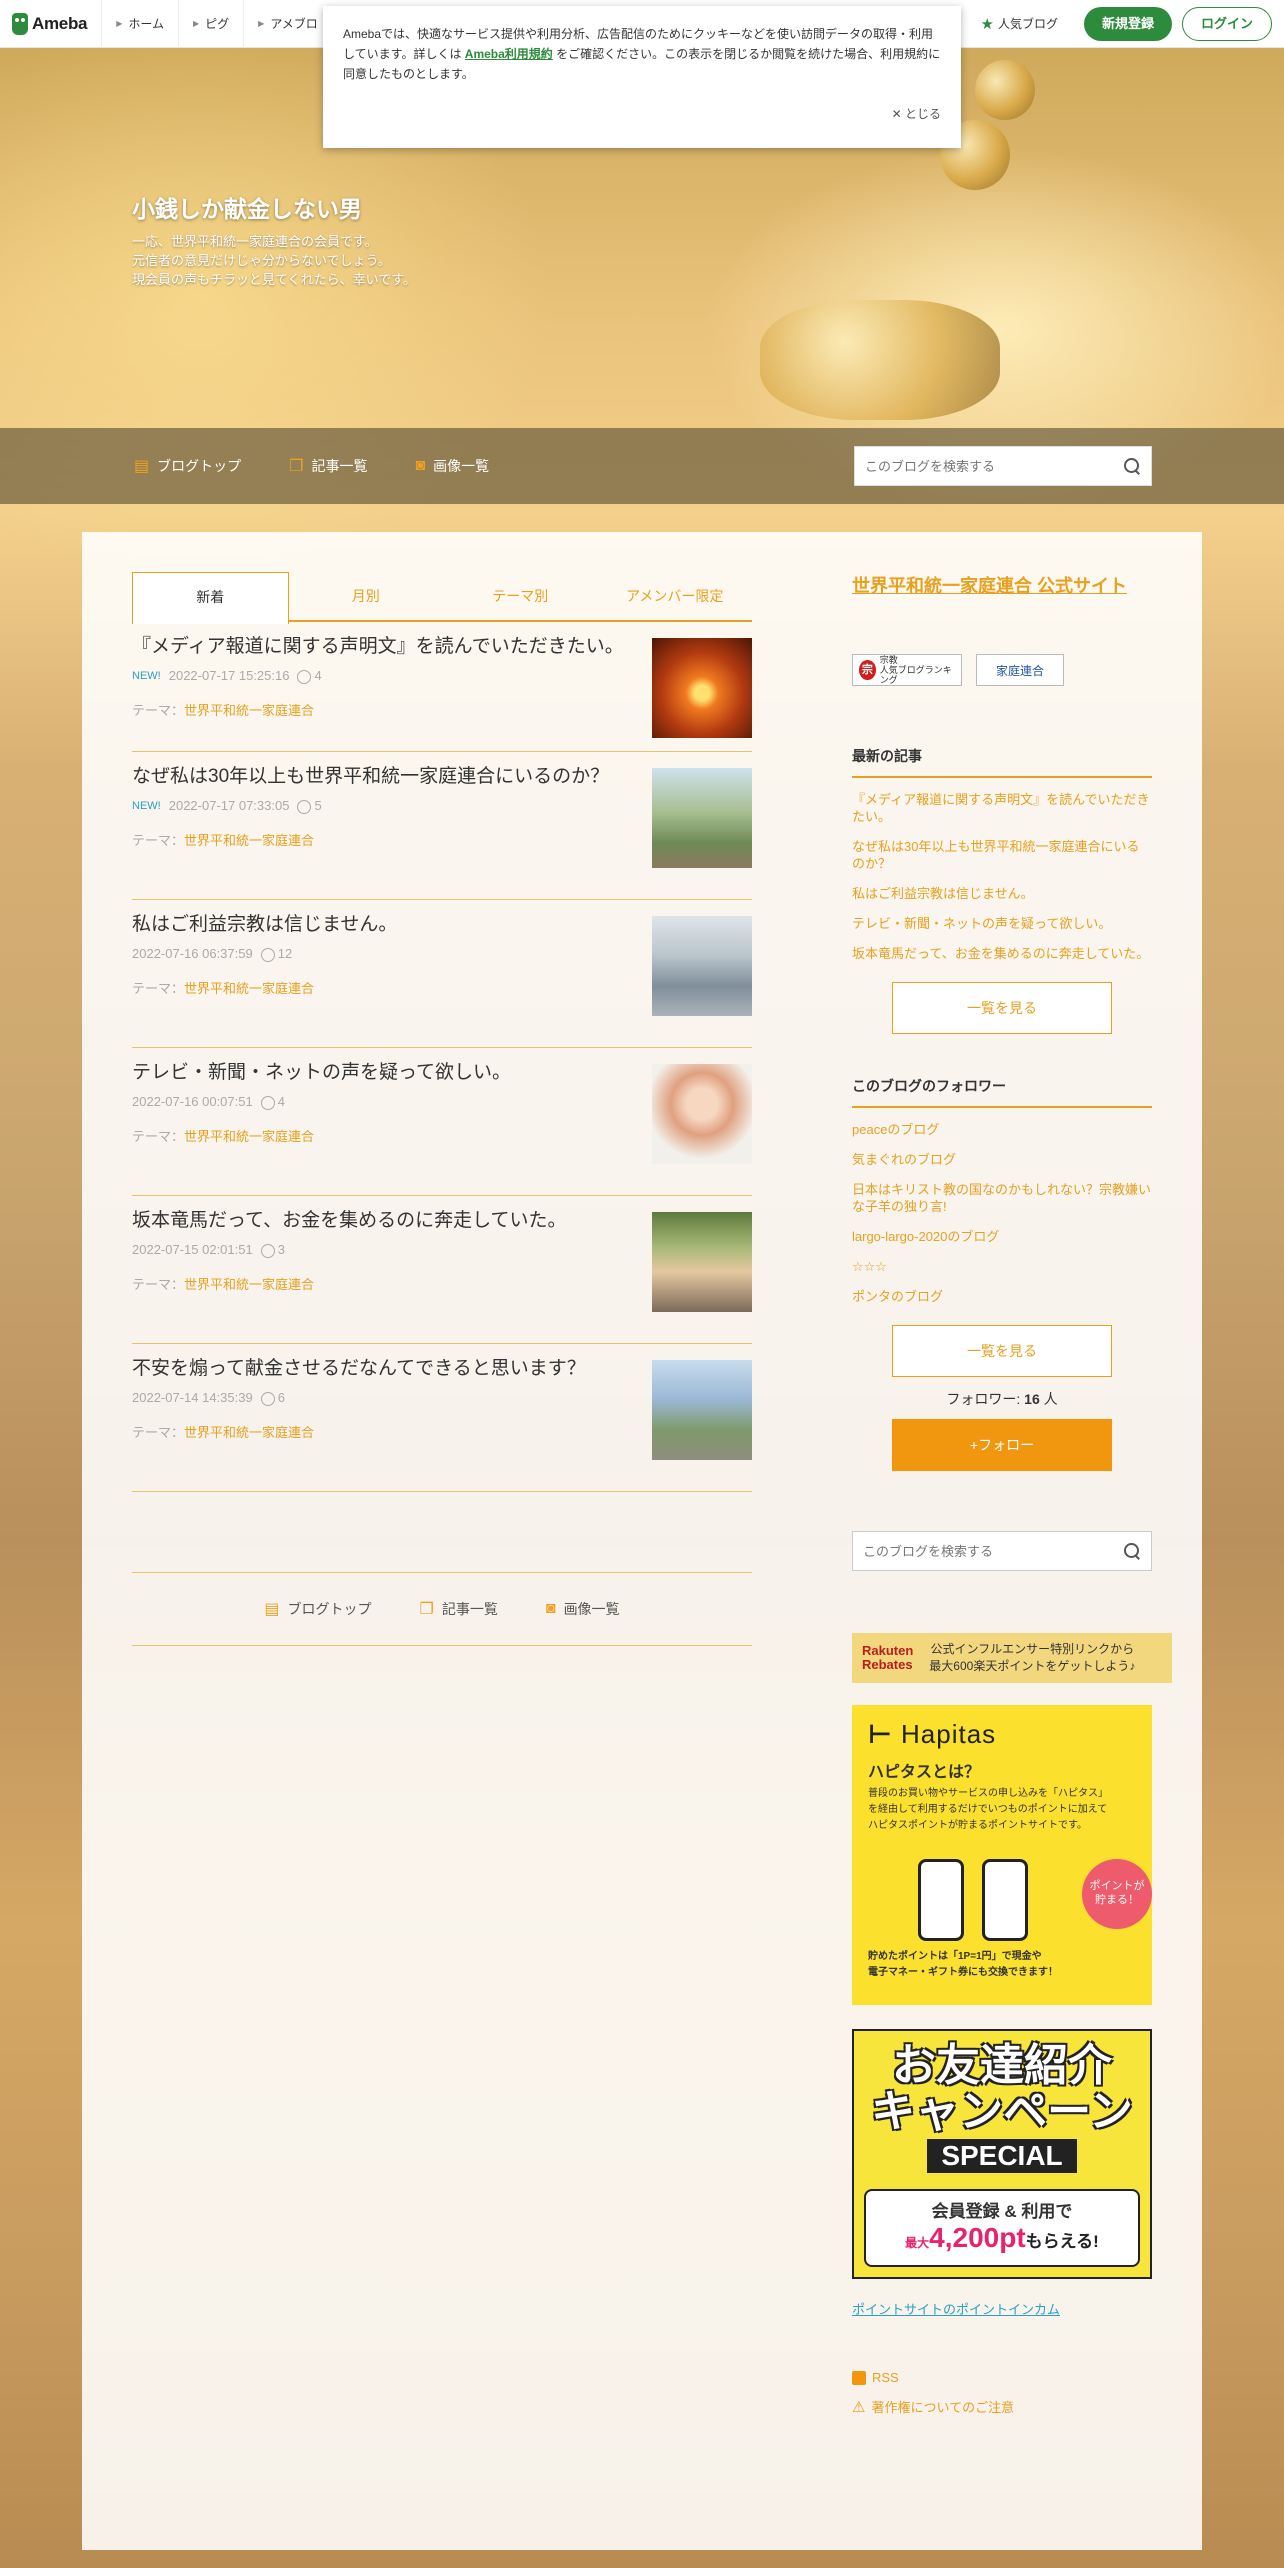  Describe the element at coordinates (1002, 1351) in the screenshot. I see `followers-more-button: 一覧を見る` at that location.